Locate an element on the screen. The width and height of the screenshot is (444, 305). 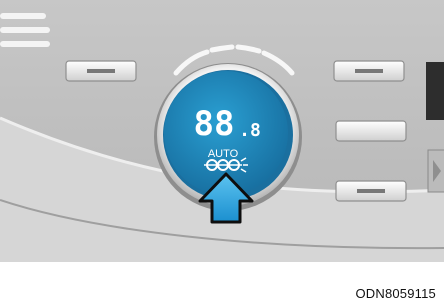
vent-slots is located at coordinates (25, 30).